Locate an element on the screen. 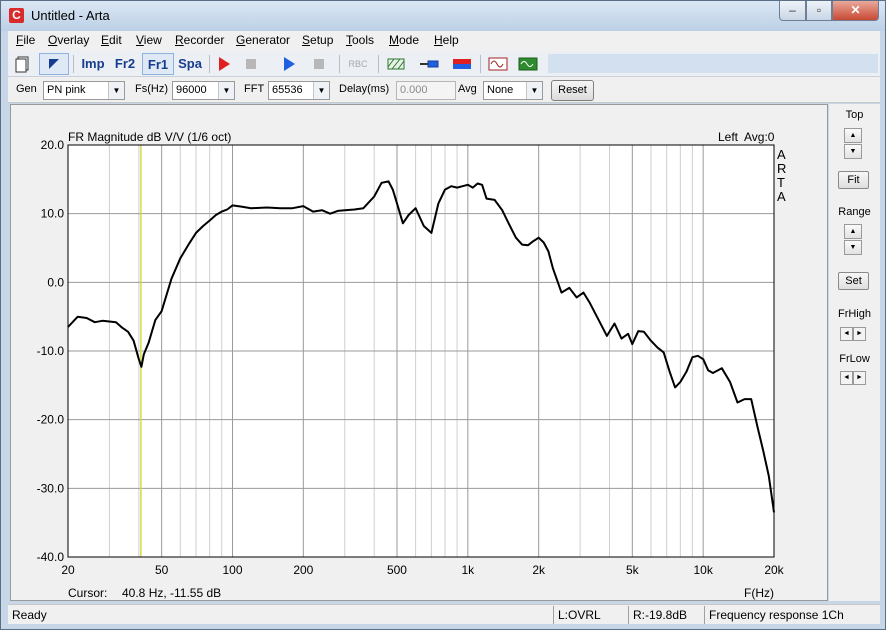 Image resolution: width=886 pixels, height=630 pixels. fr1-button: Fr1 is located at coordinates (158, 64).